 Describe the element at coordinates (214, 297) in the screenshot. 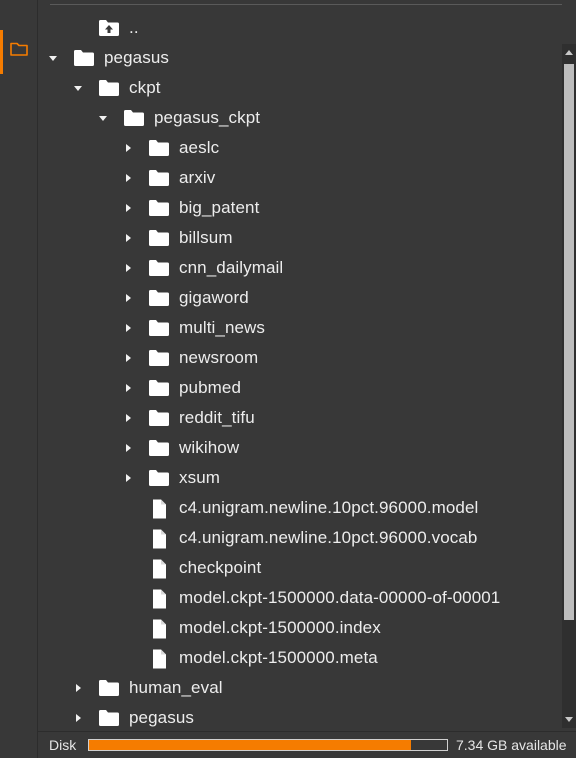

I see `folder-name: gigaword` at that location.